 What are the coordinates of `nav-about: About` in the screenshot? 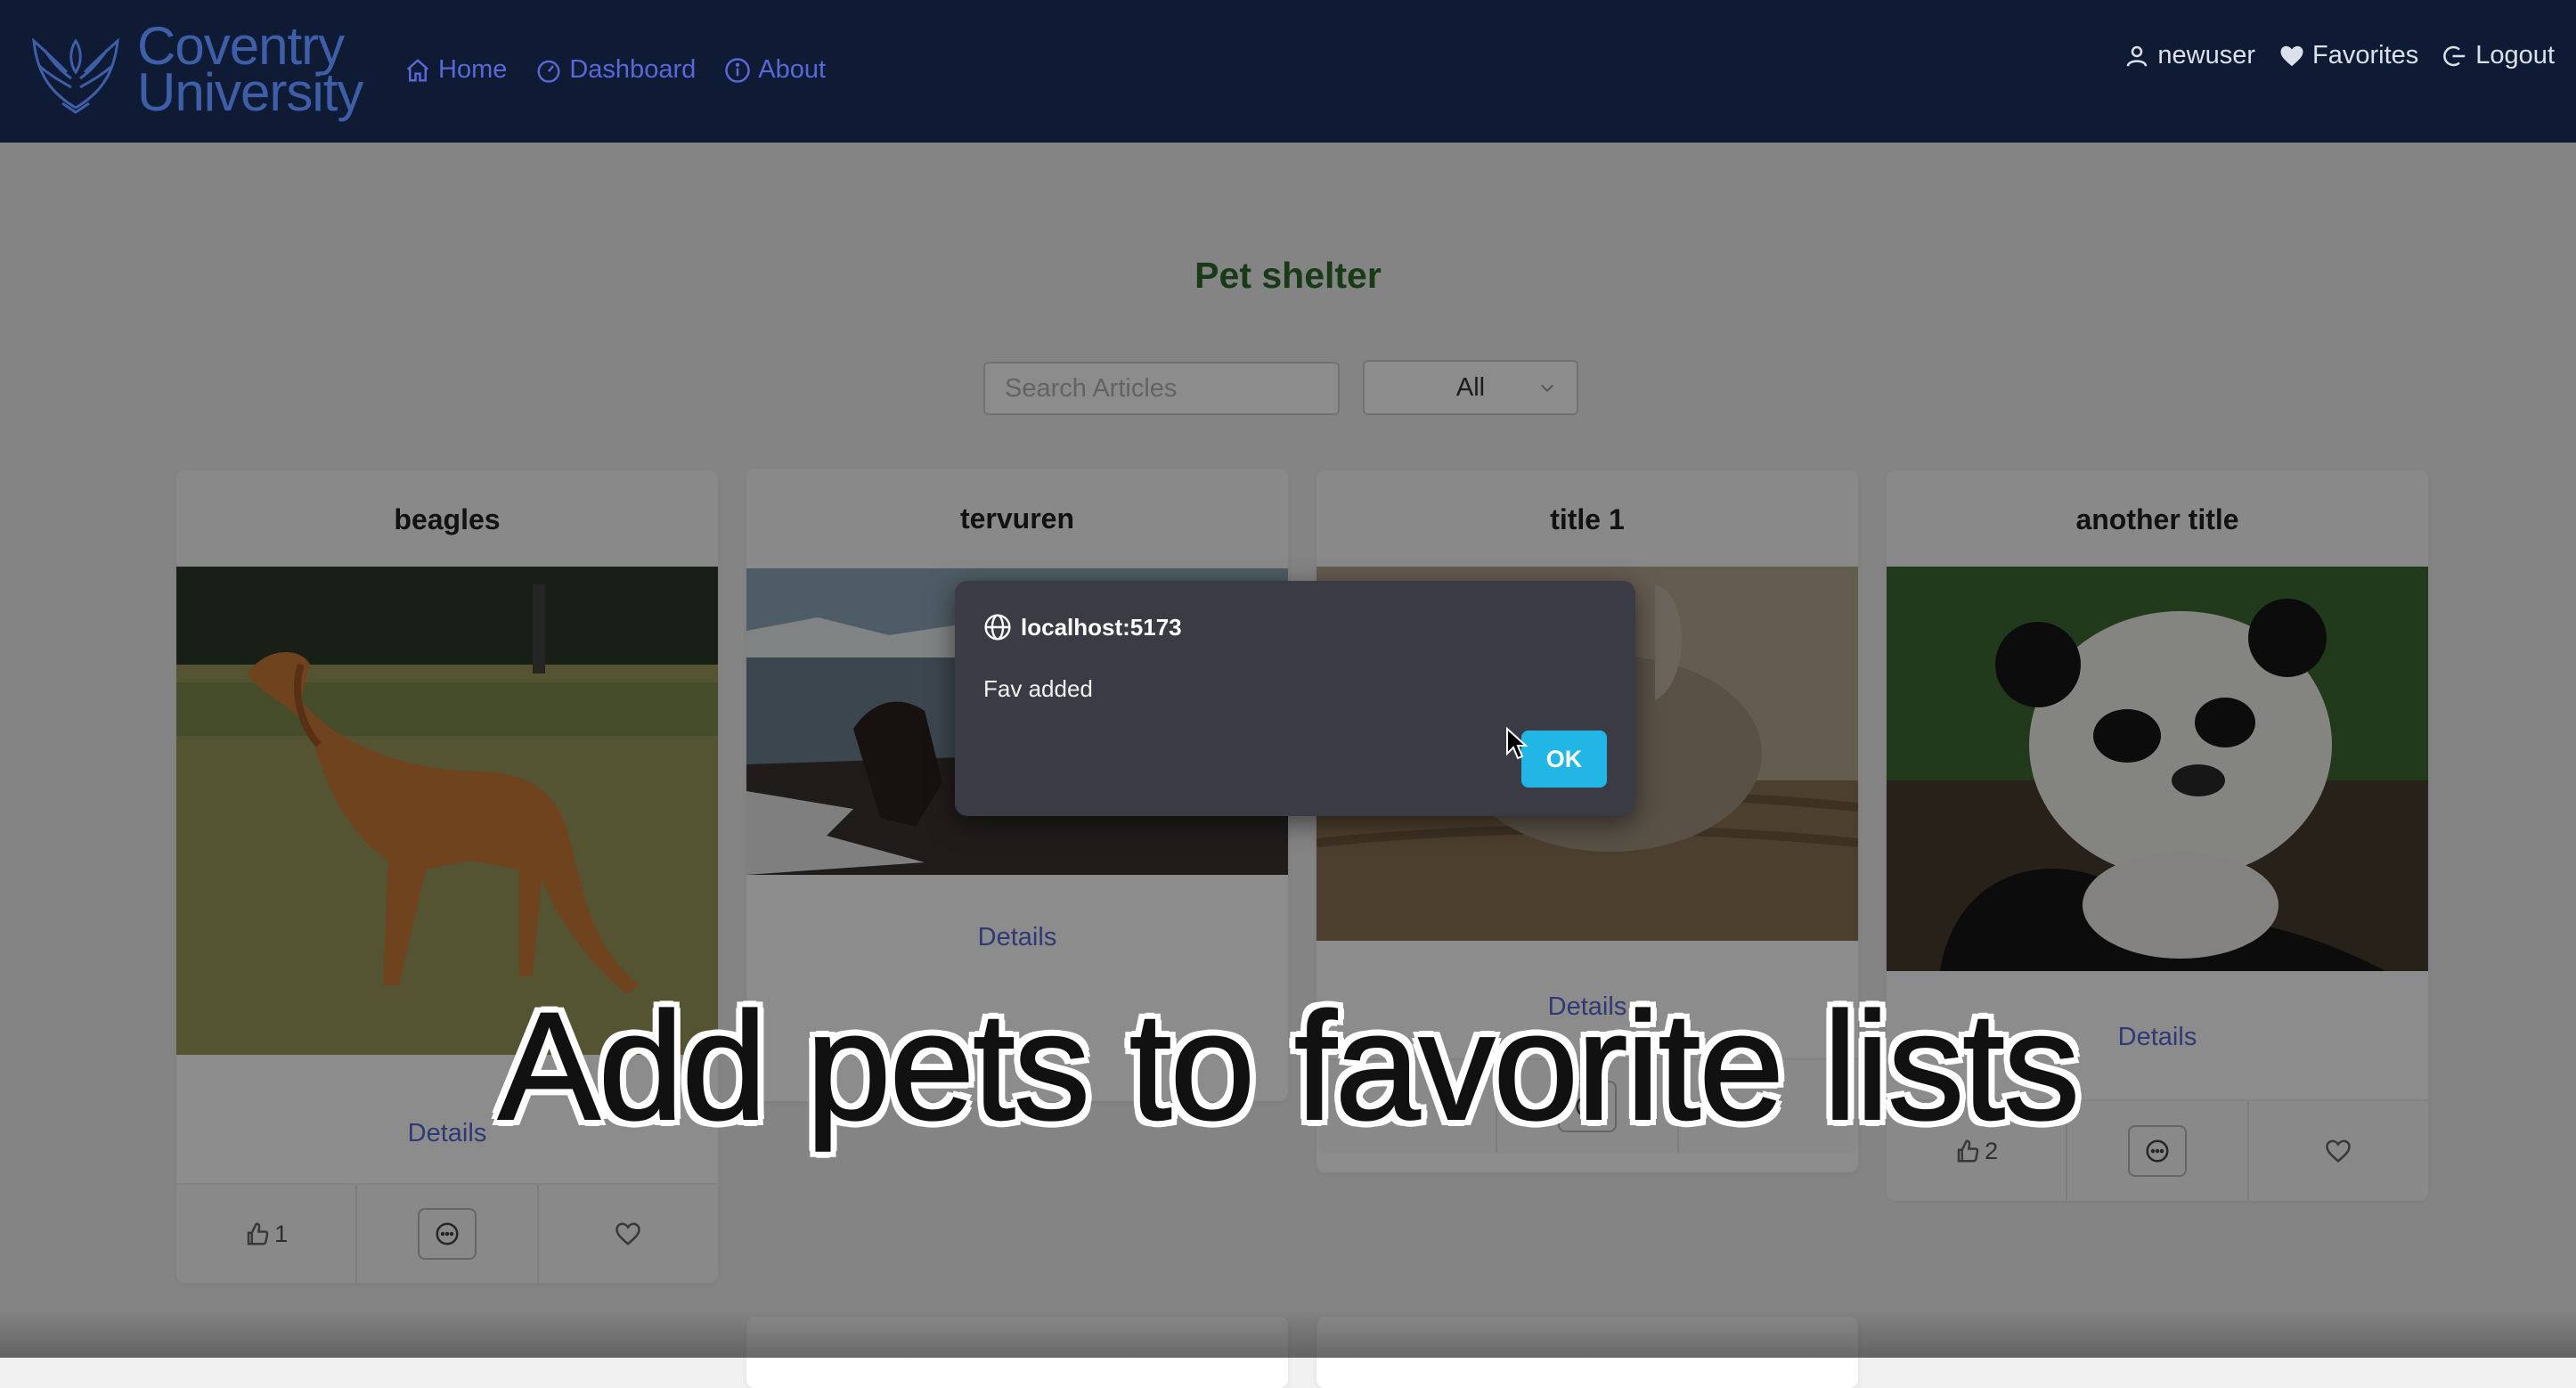 It's located at (775, 70).